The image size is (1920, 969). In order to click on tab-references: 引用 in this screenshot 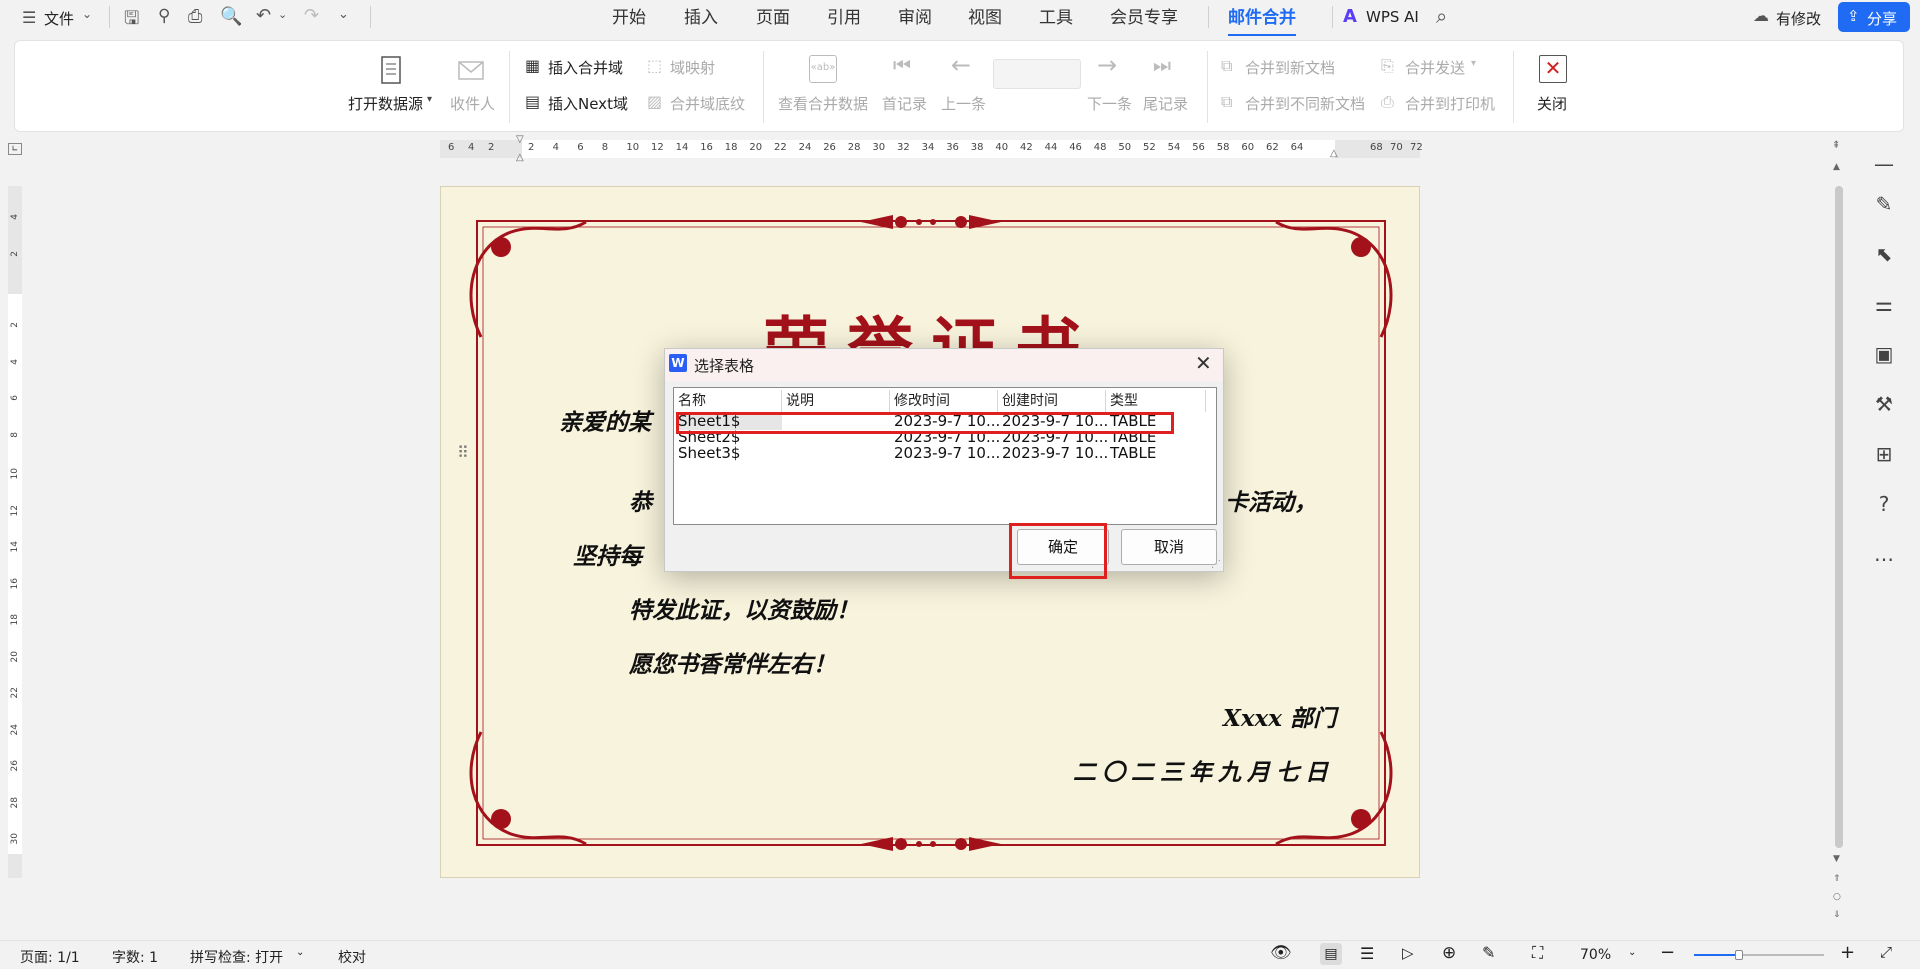, I will do `click(844, 18)`.